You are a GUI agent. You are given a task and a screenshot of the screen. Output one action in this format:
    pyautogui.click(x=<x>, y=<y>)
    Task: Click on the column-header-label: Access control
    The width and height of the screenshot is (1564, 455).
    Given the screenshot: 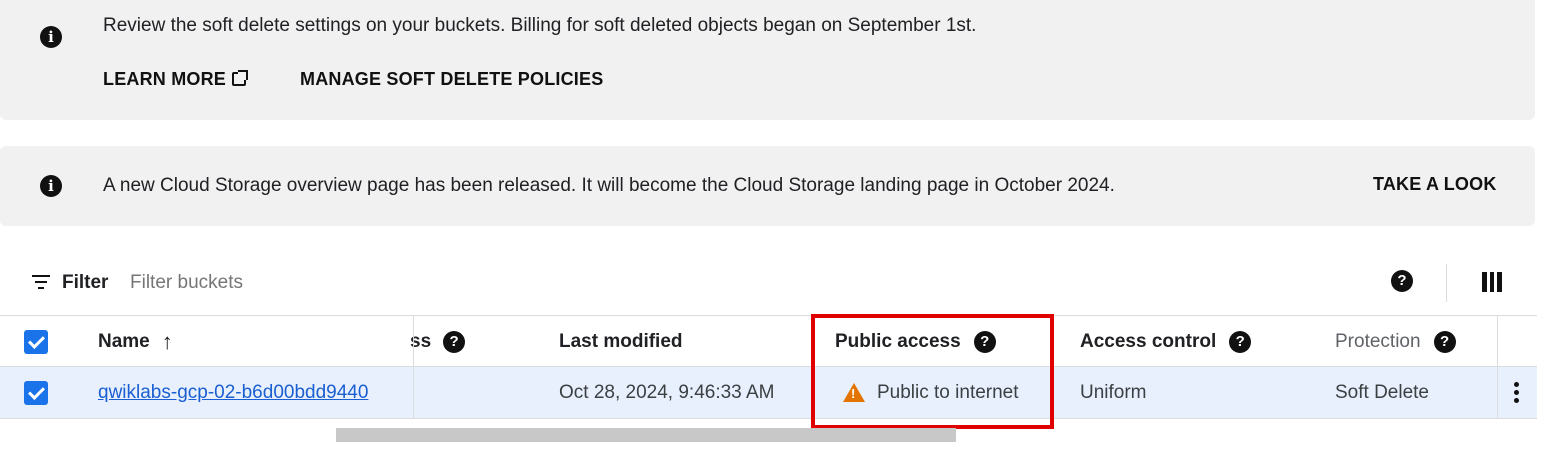 What is the action you would take?
    pyautogui.click(x=1148, y=341)
    